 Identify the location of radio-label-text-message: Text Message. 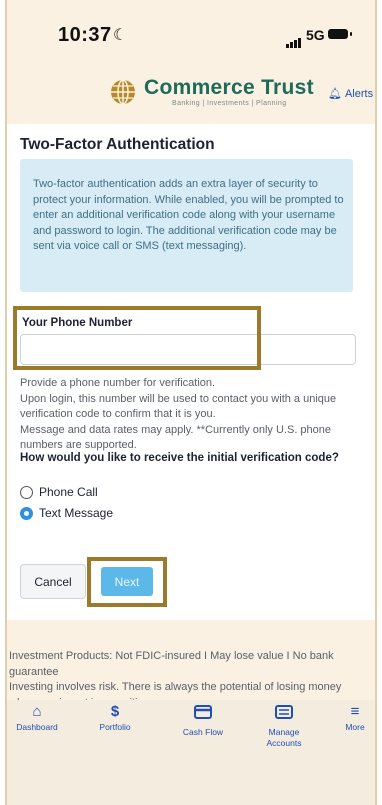
(76, 513).